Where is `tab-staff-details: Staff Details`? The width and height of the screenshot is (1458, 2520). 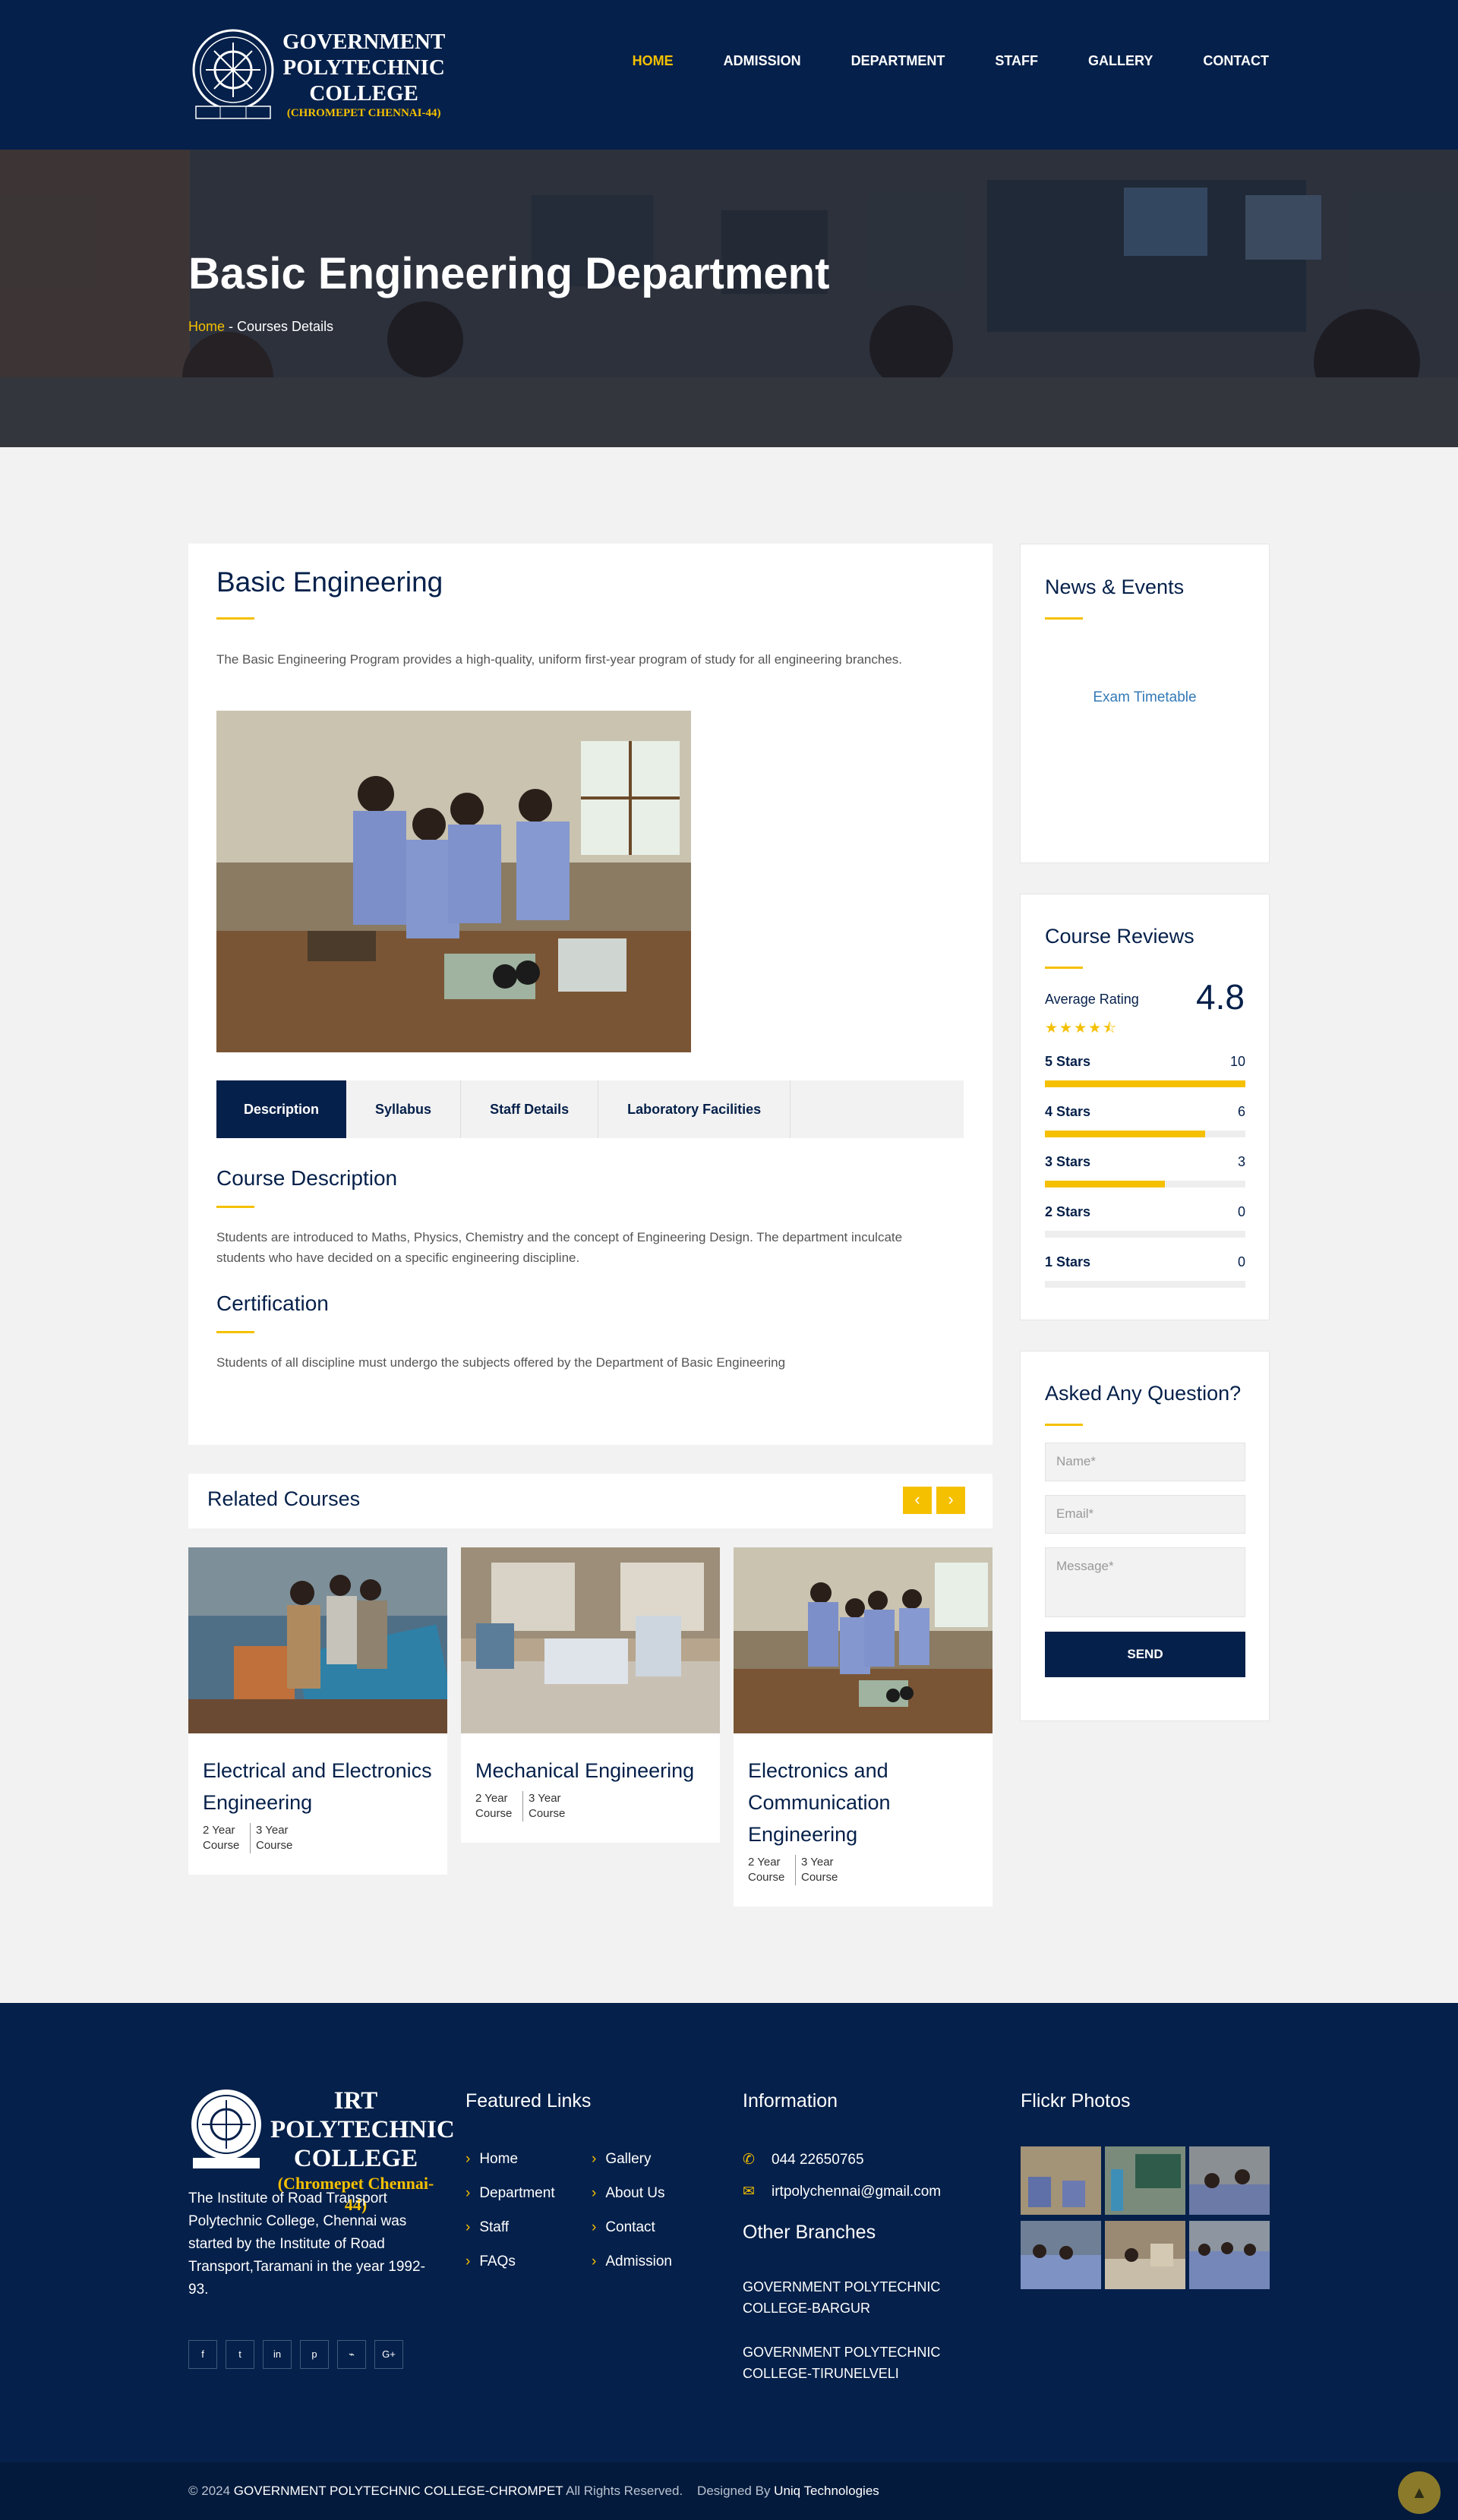 tab-staff-details: Staff Details is located at coordinates (530, 1109).